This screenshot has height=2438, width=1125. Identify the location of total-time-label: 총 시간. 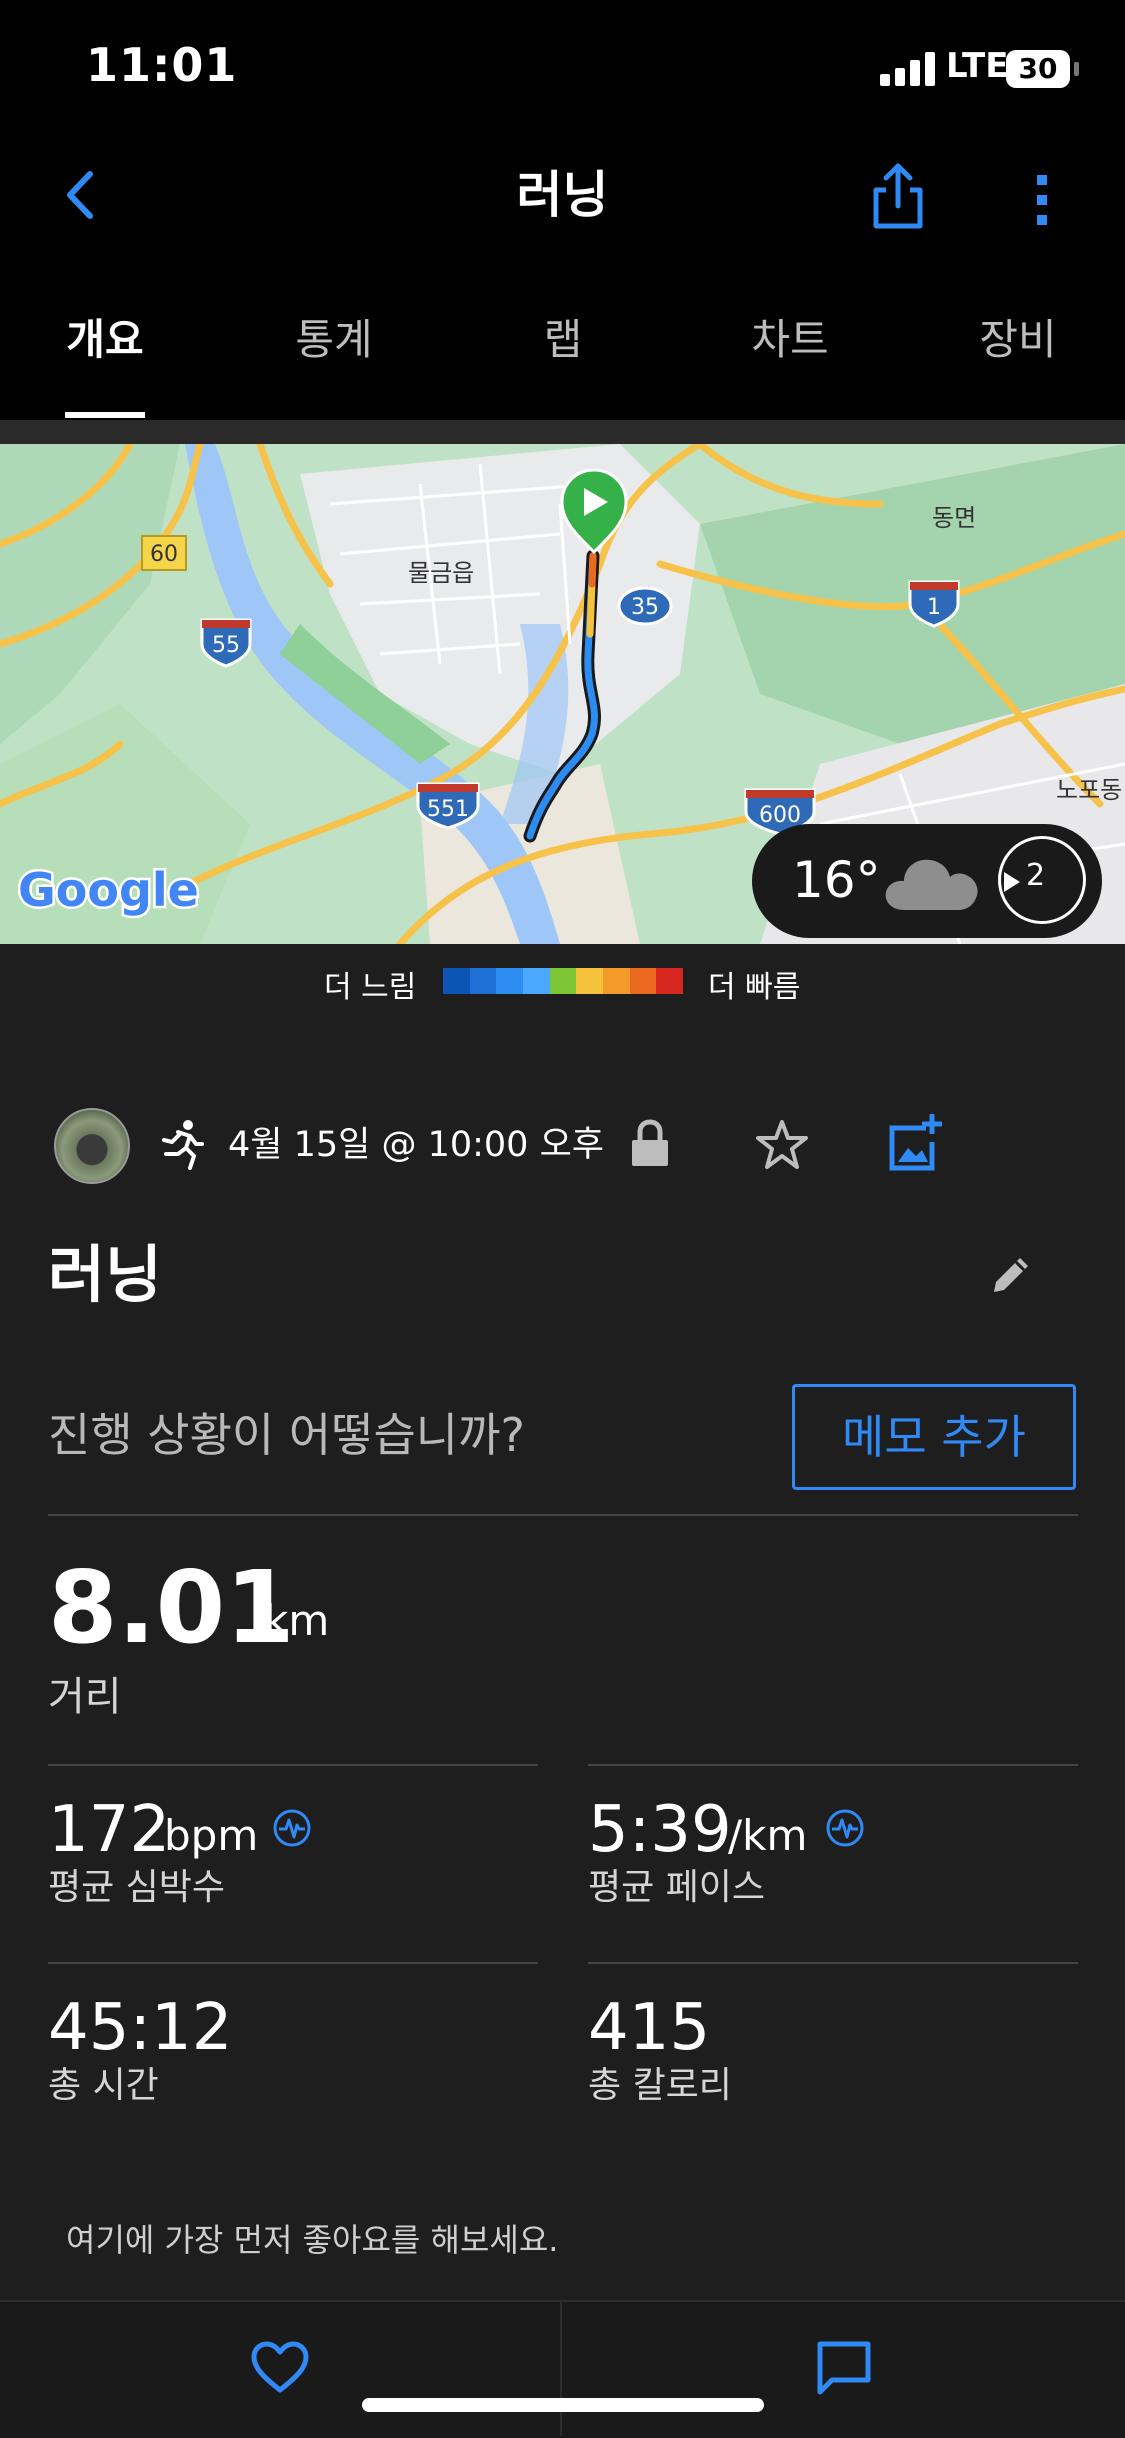
(103, 2085).